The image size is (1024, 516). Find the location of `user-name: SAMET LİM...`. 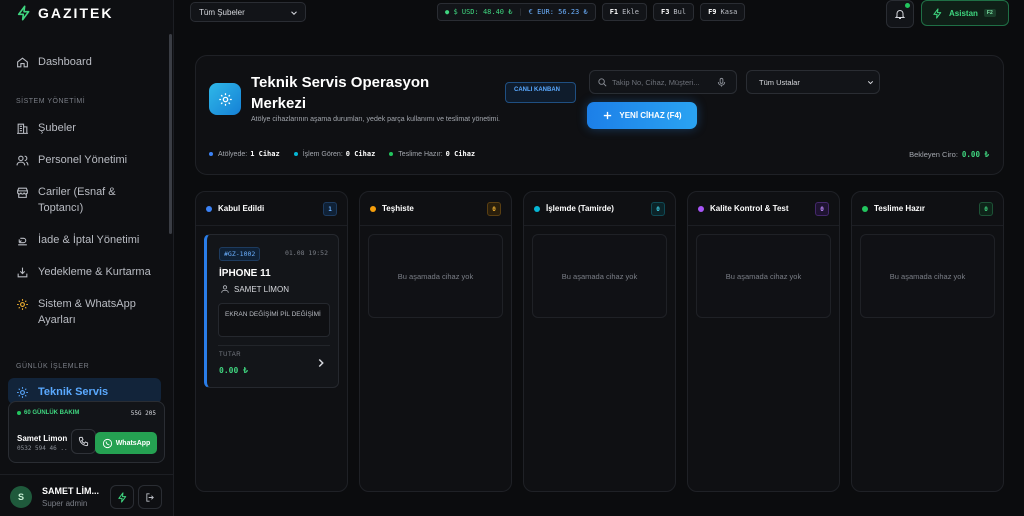

user-name: SAMET LİM... is located at coordinates (70, 491).